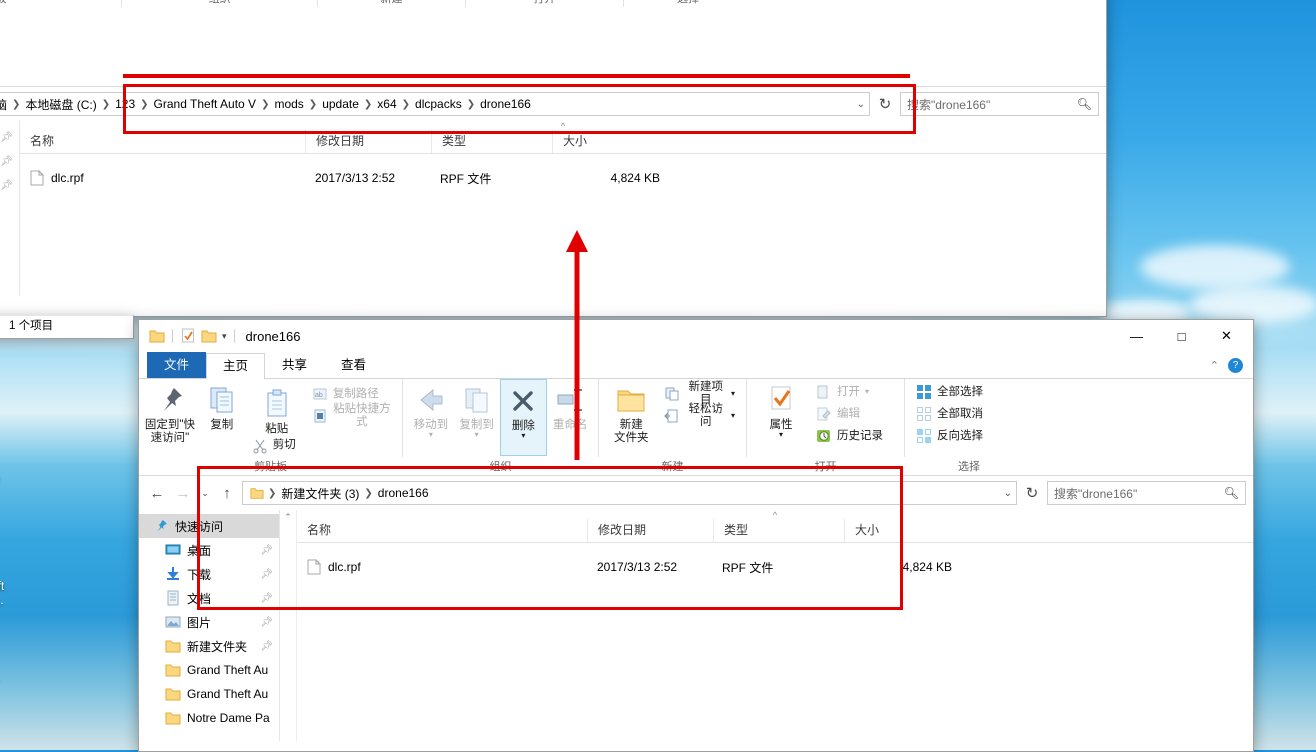  What do you see at coordinates (9, 294) in the screenshot?
I see `nav-item-this-pc: 此电脑` at bounding box center [9, 294].